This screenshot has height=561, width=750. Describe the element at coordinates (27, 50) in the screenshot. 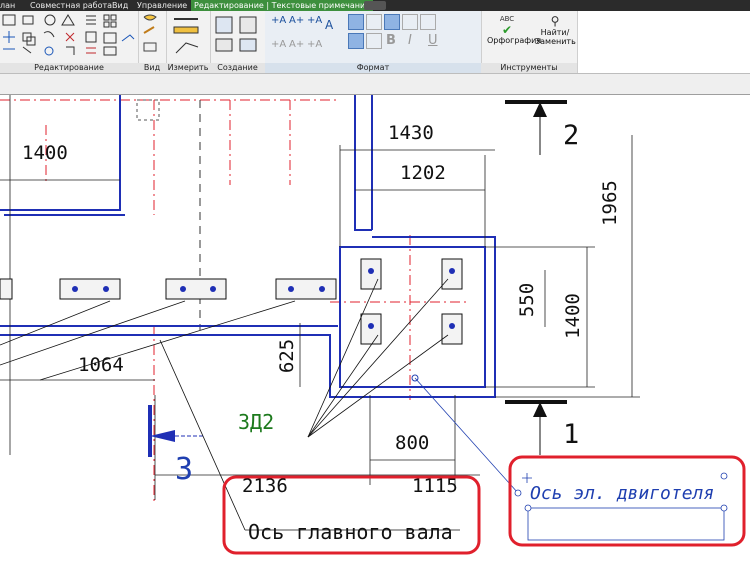

I see `extend-icon` at that location.